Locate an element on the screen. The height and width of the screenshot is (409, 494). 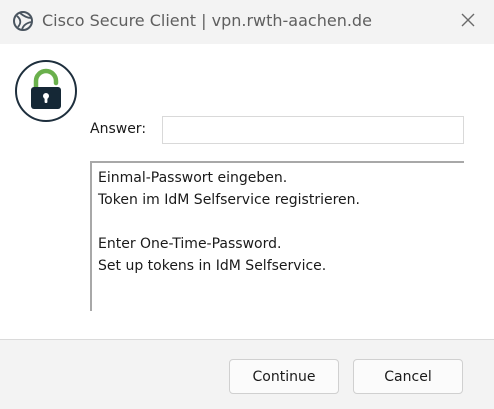
lock-icon is located at coordinates (46, 91).